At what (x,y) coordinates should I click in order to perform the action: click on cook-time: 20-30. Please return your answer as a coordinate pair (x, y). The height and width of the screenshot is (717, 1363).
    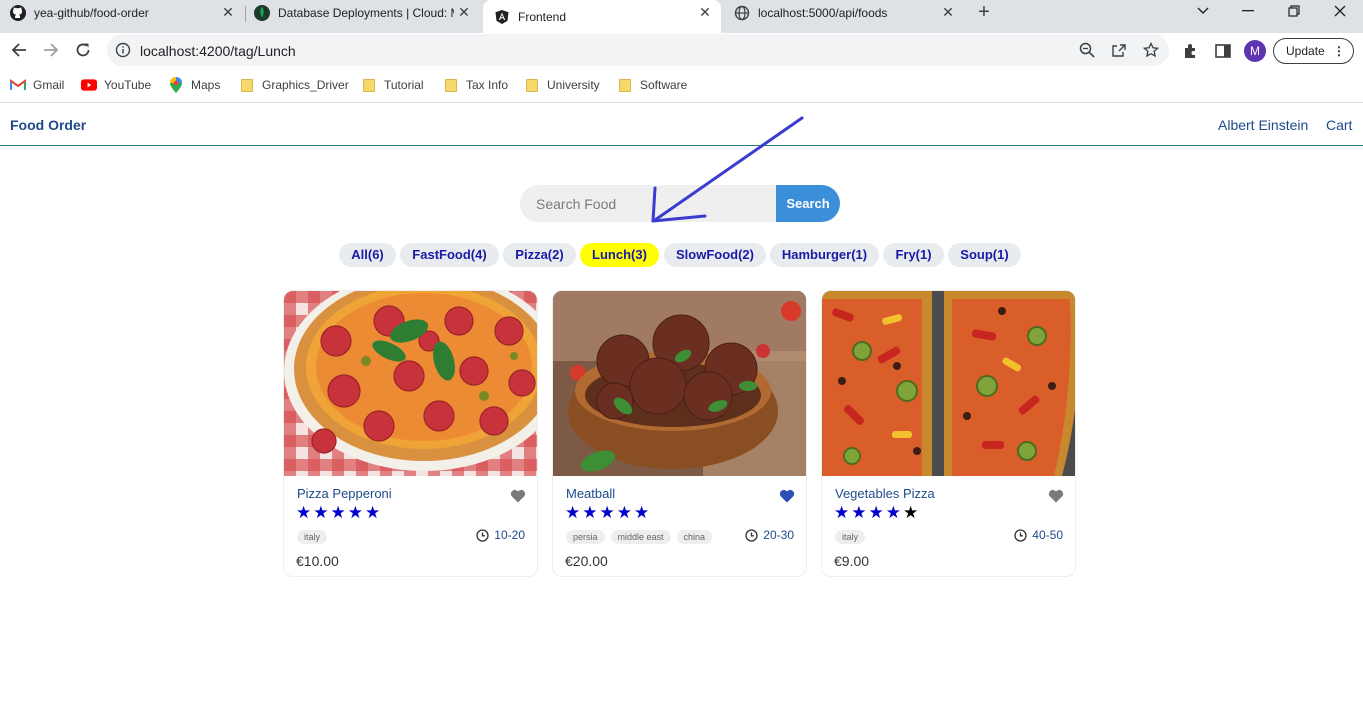
    Looking at the image, I should click on (769, 535).